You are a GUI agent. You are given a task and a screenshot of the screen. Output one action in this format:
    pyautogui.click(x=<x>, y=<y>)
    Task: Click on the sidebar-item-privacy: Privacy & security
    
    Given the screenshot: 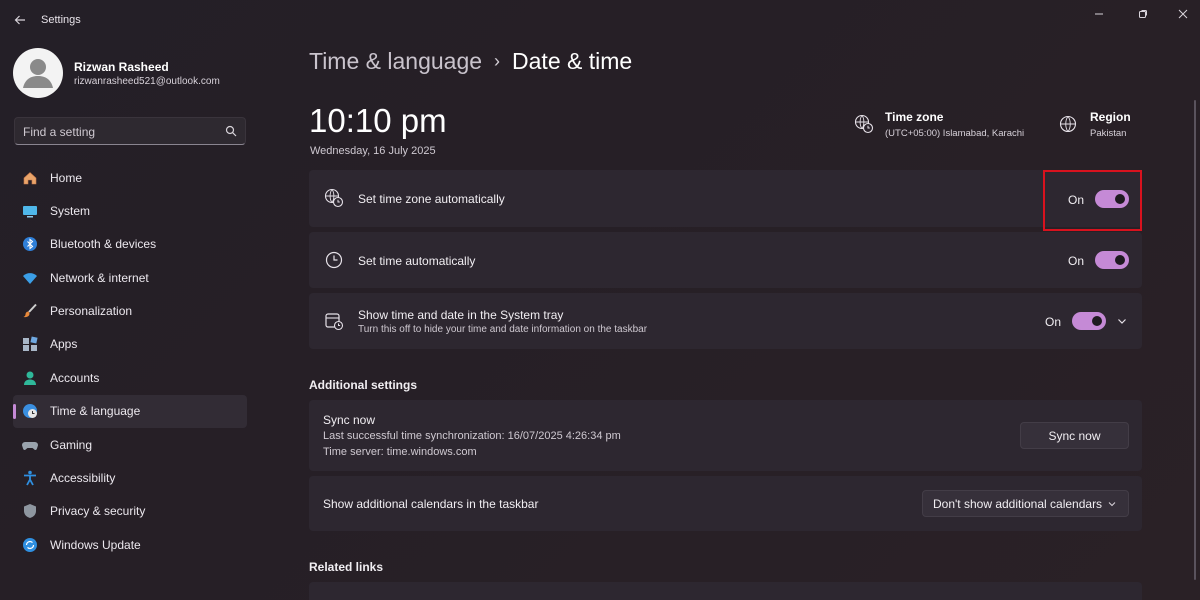 What is the action you would take?
    pyautogui.click(x=130, y=511)
    